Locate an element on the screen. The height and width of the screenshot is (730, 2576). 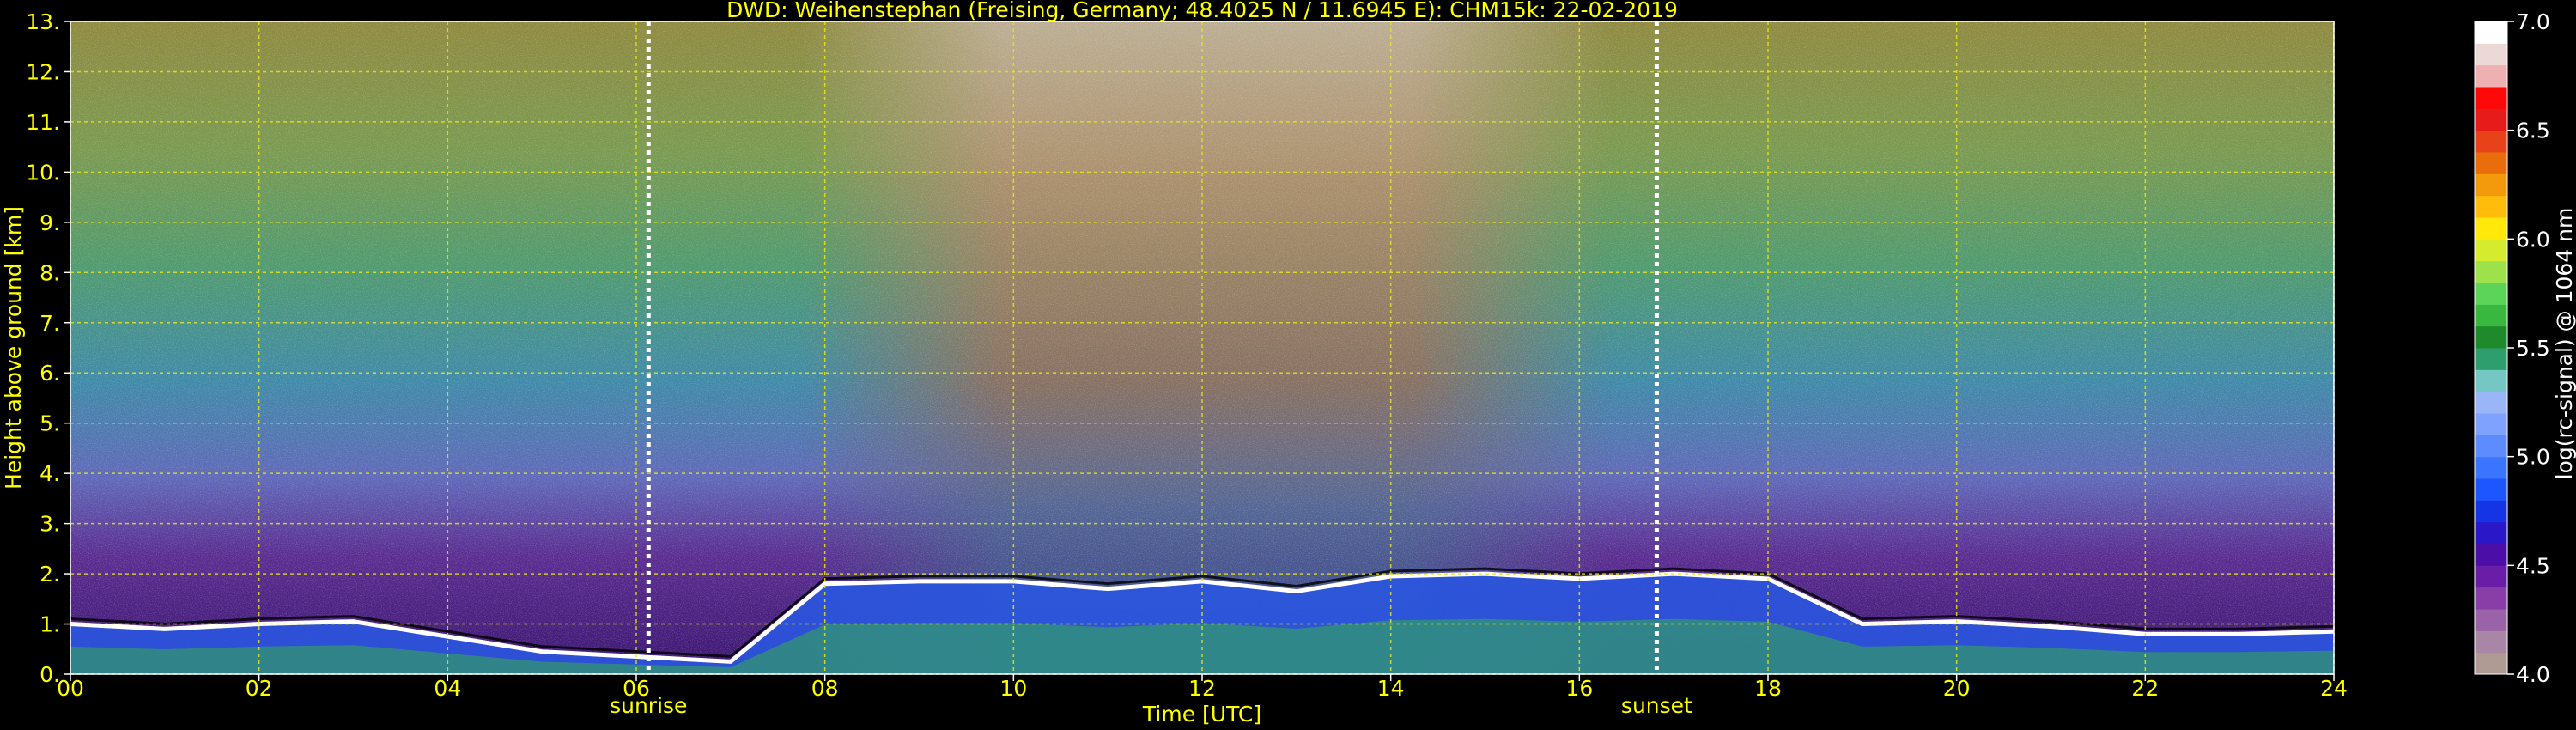
y-tick-label: 10. is located at coordinates (43, 172).